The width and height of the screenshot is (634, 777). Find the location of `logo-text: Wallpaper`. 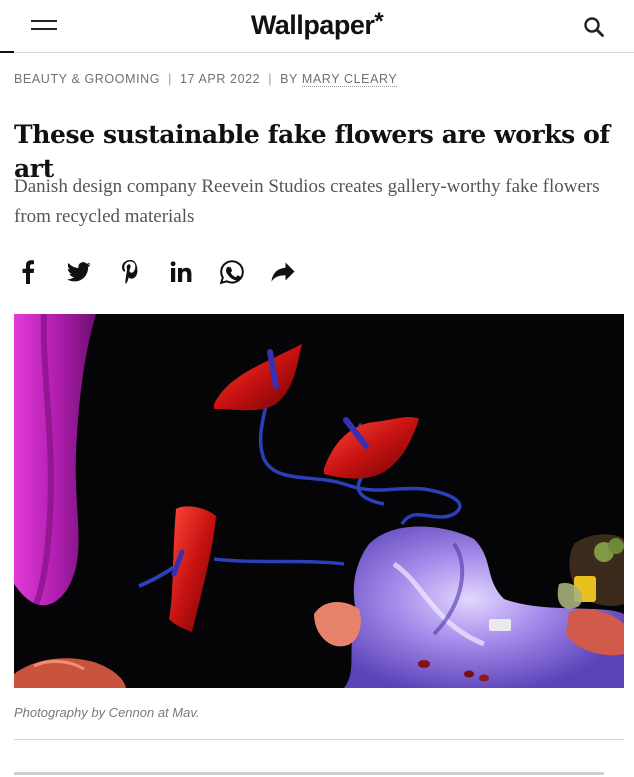

logo-text: Wallpaper is located at coordinates (312, 25).